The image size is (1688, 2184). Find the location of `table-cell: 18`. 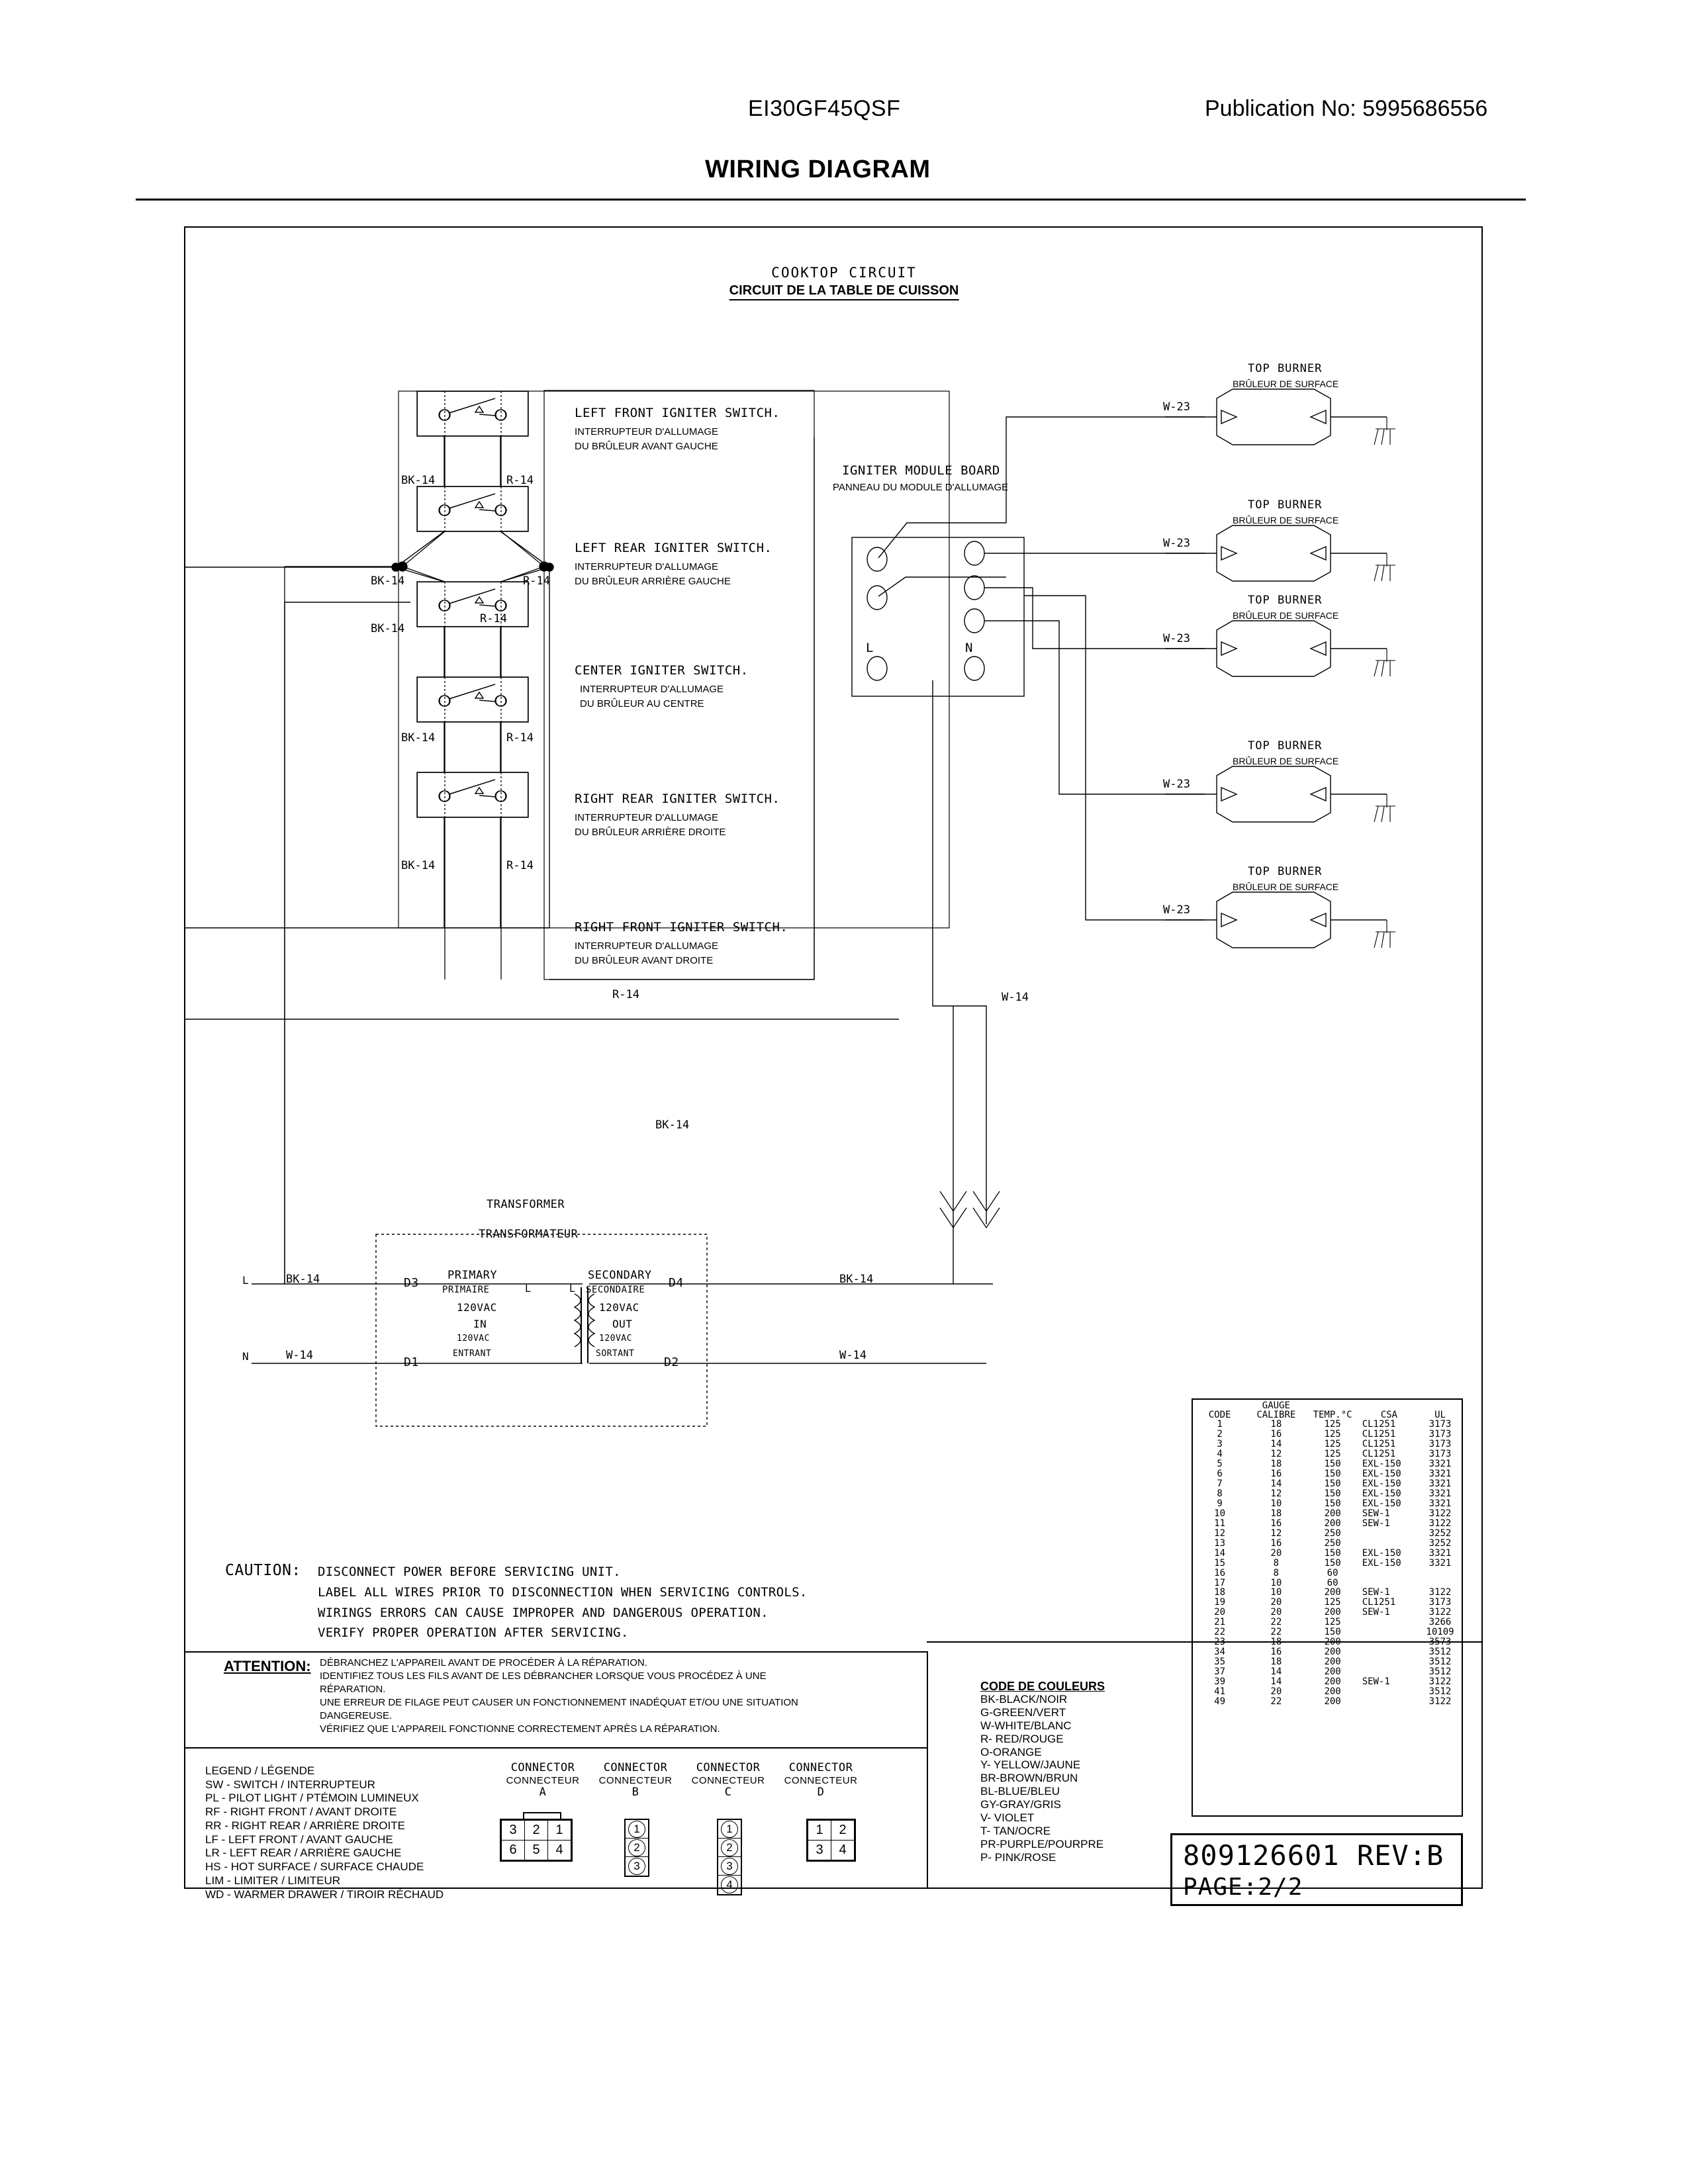

table-cell: 18 is located at coordinates (1276, 1662).